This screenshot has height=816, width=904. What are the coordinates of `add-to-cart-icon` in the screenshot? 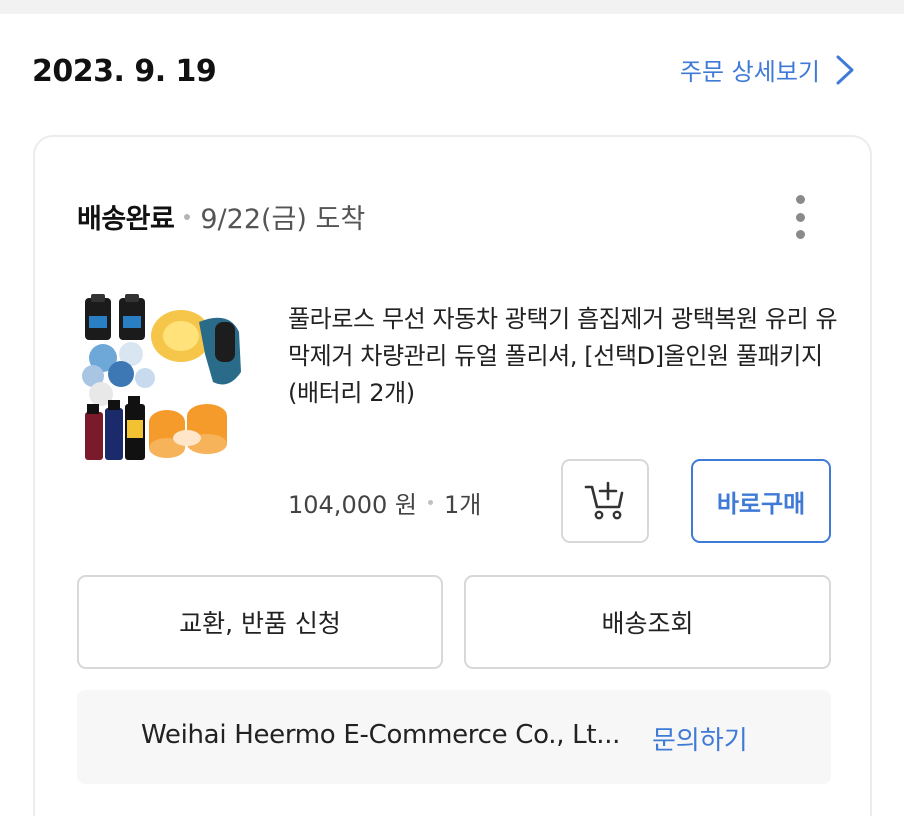 It's located at (604, 500).